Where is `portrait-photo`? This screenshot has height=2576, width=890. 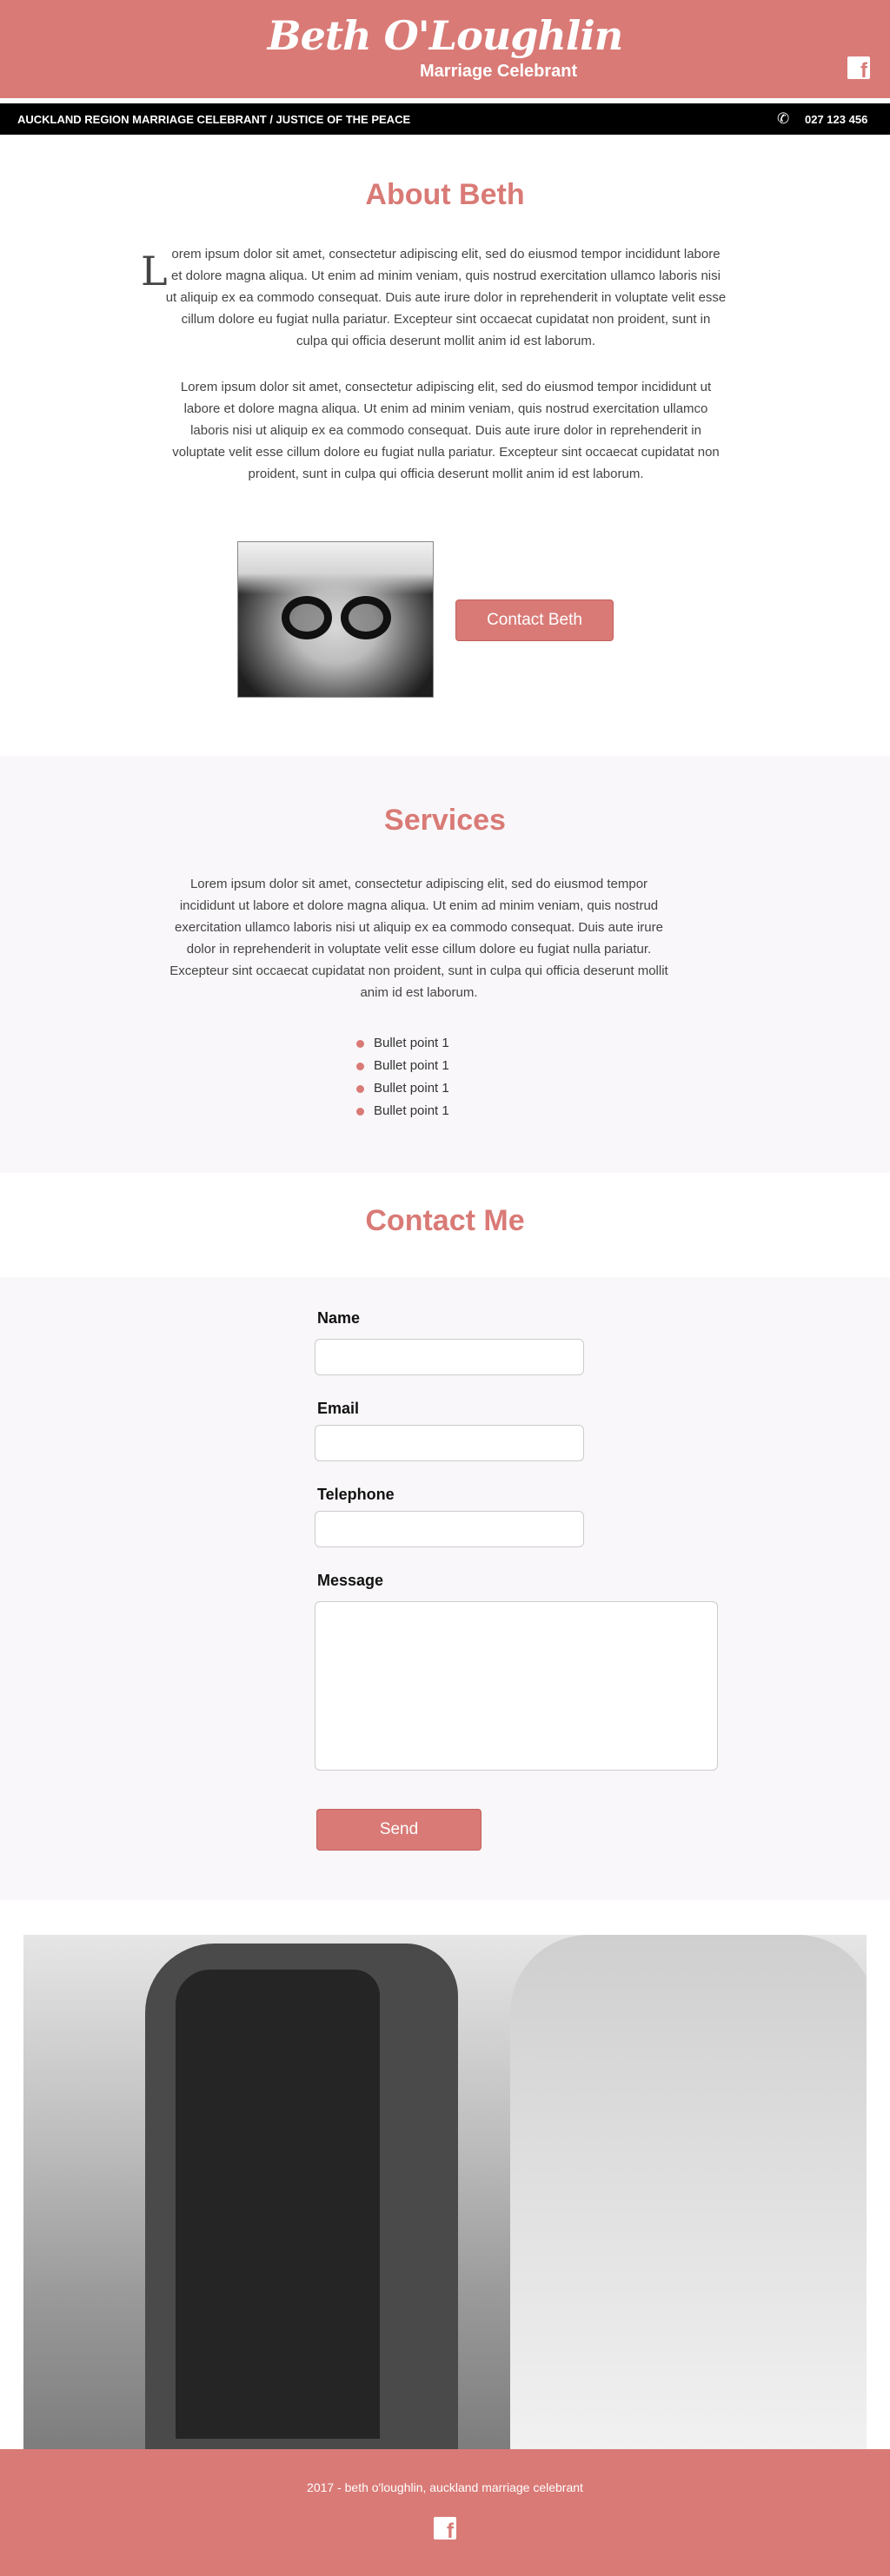
portrait-photo is located at coordinates (336, 619).